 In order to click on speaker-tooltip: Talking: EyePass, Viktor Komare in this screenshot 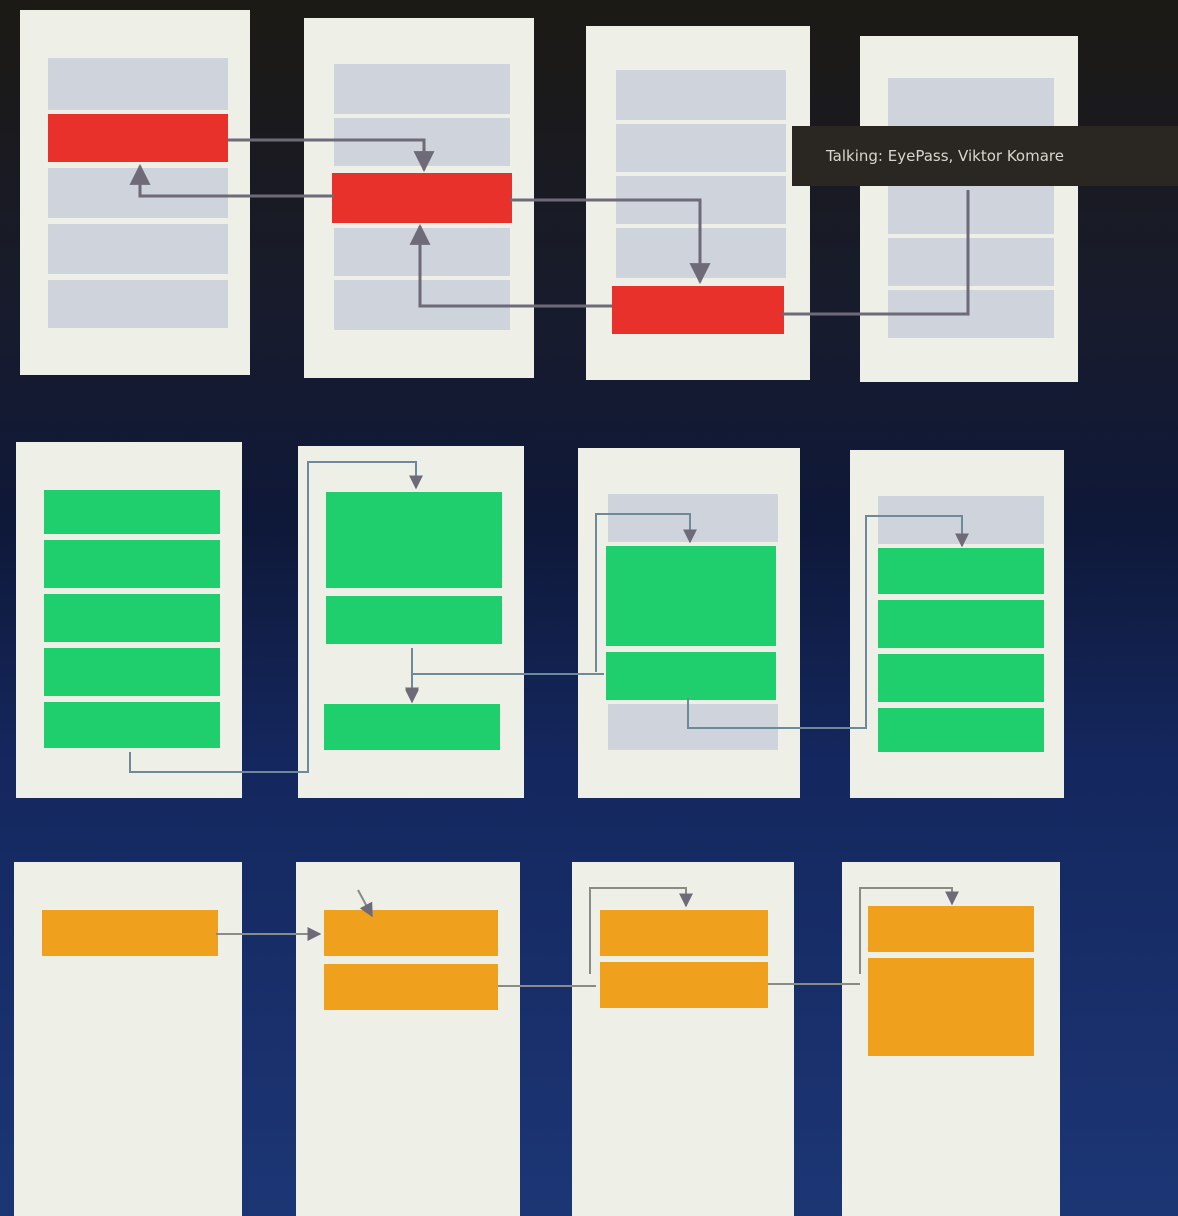, I will do `click(985, 156)`.